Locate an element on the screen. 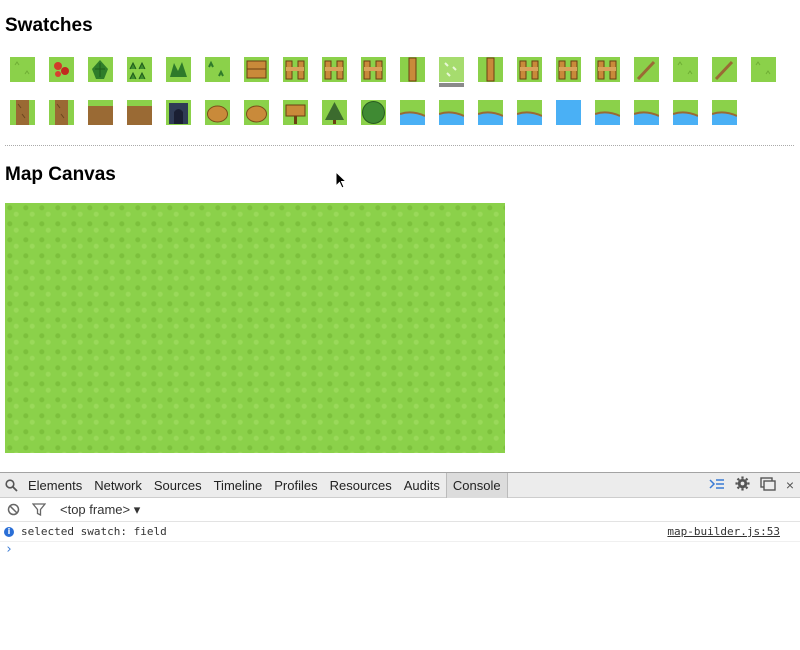 Image resolution: width=800 pixels, height=650 pixels. swatch-fence-b is located at coordinates (334, 69).